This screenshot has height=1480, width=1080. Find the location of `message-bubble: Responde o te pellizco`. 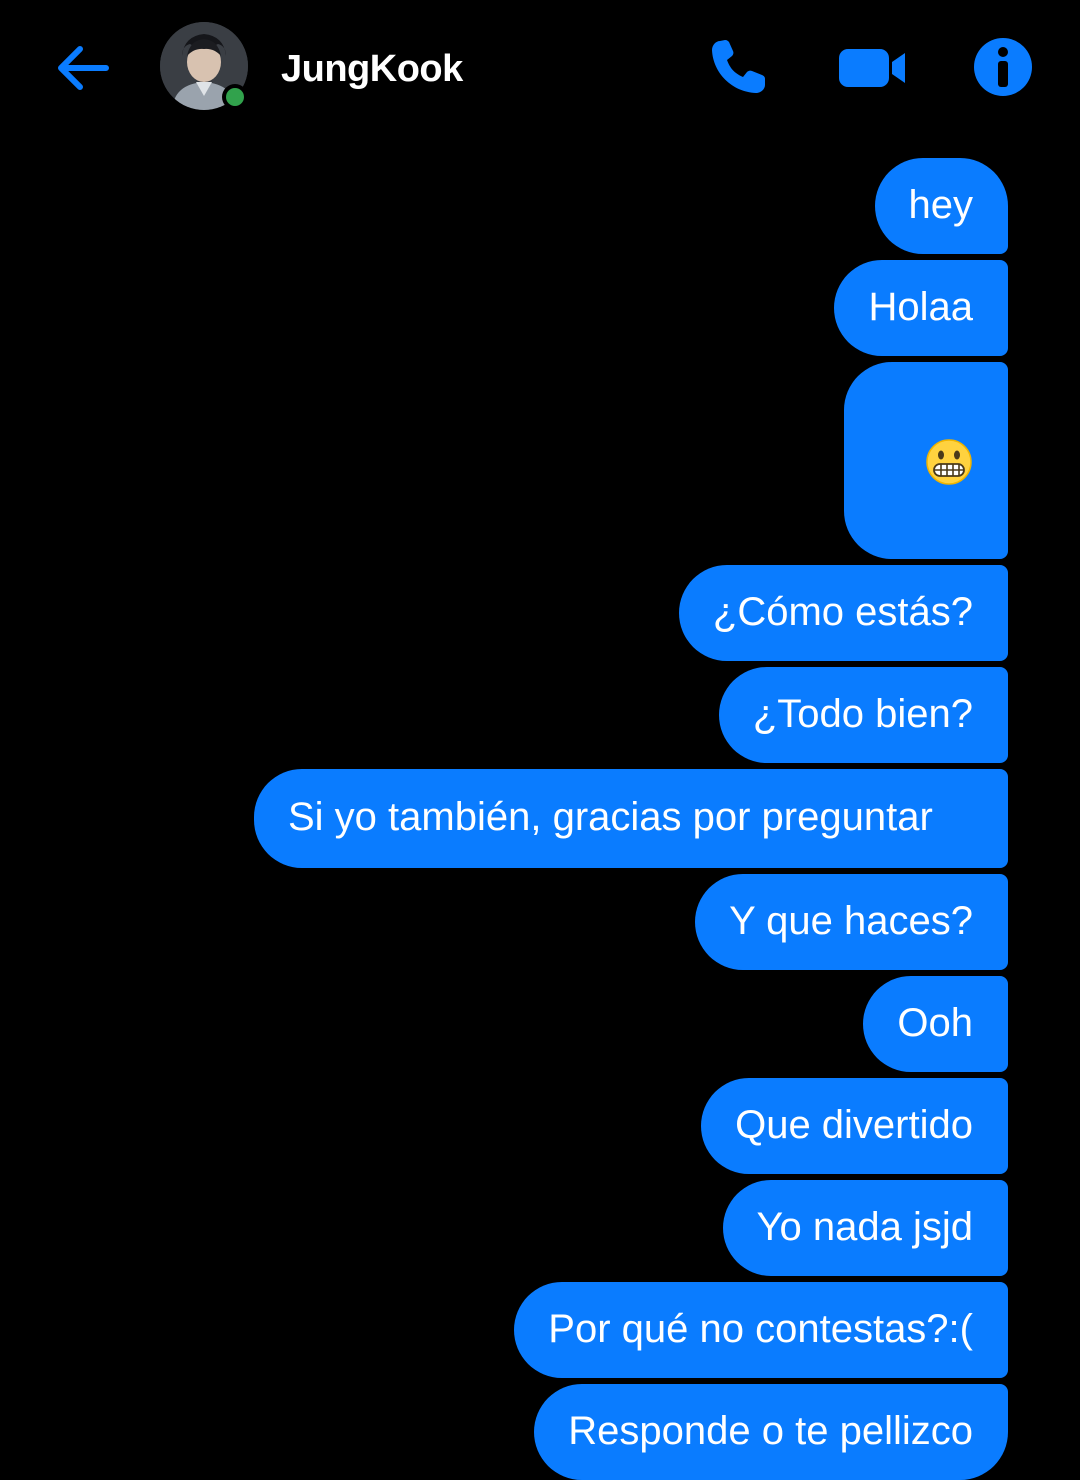

message-bubble: Responde o te pellizco is located at coordinates (771, 1432).